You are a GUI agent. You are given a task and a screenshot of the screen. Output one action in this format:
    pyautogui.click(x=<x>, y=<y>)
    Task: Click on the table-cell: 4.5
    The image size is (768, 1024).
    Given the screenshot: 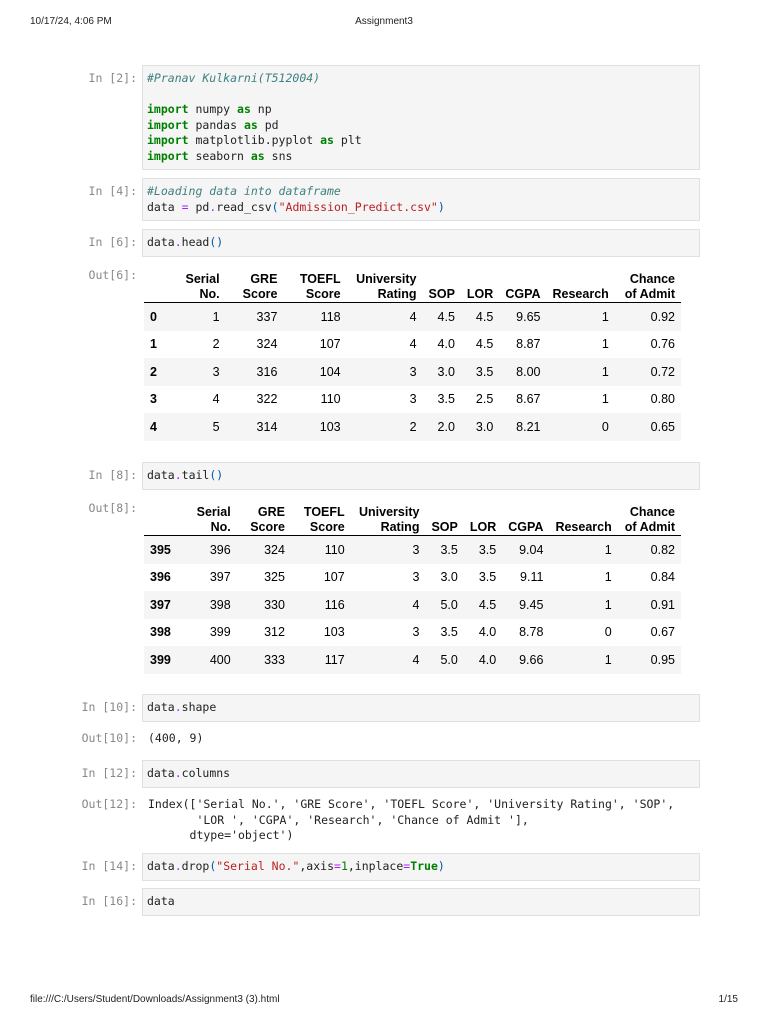 What is the action you would take?
    pyautogui.click(x=441, y=316)
    